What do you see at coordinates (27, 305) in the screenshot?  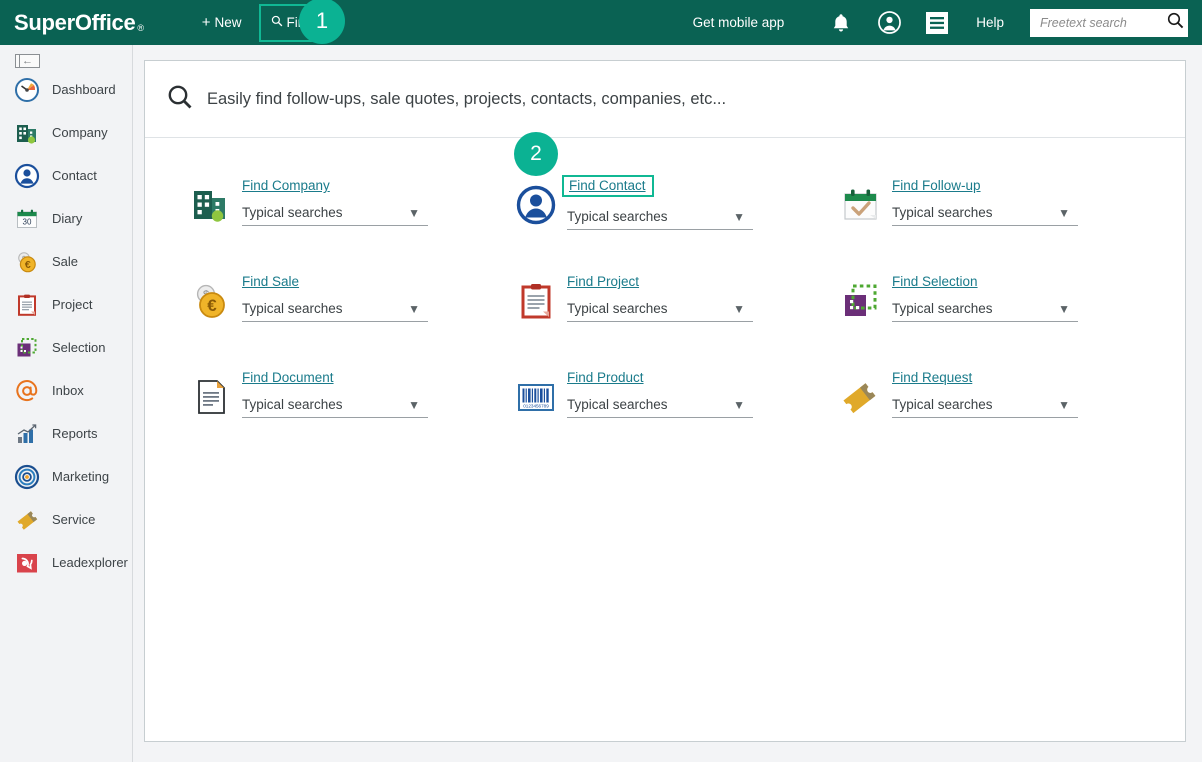 I see `clipboard-icon` at bounding box center [27, 305].